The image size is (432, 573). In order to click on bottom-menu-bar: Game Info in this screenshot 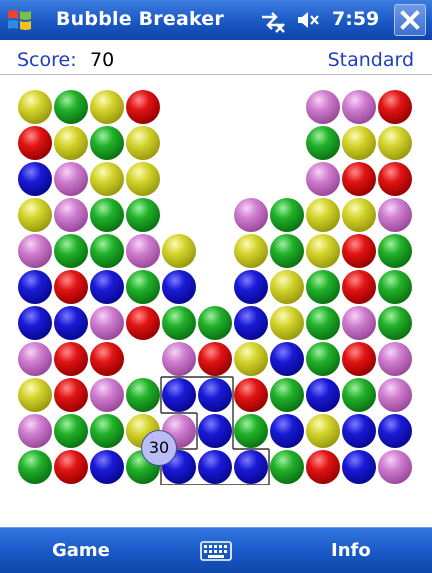, I will do `click(216, 550)`.